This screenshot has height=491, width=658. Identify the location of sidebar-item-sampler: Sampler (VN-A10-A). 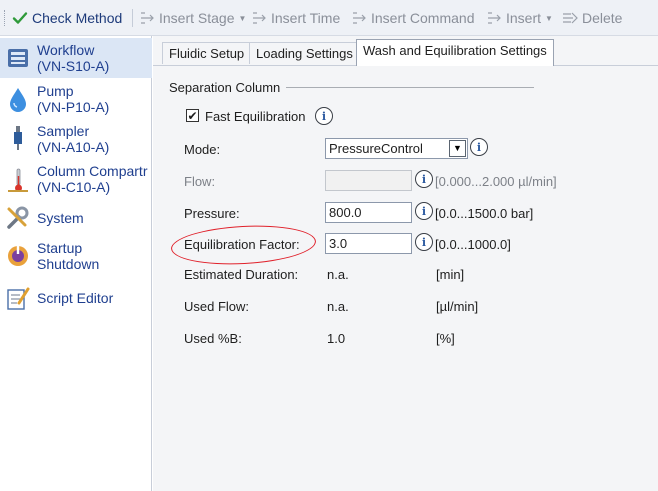
(76, 140).